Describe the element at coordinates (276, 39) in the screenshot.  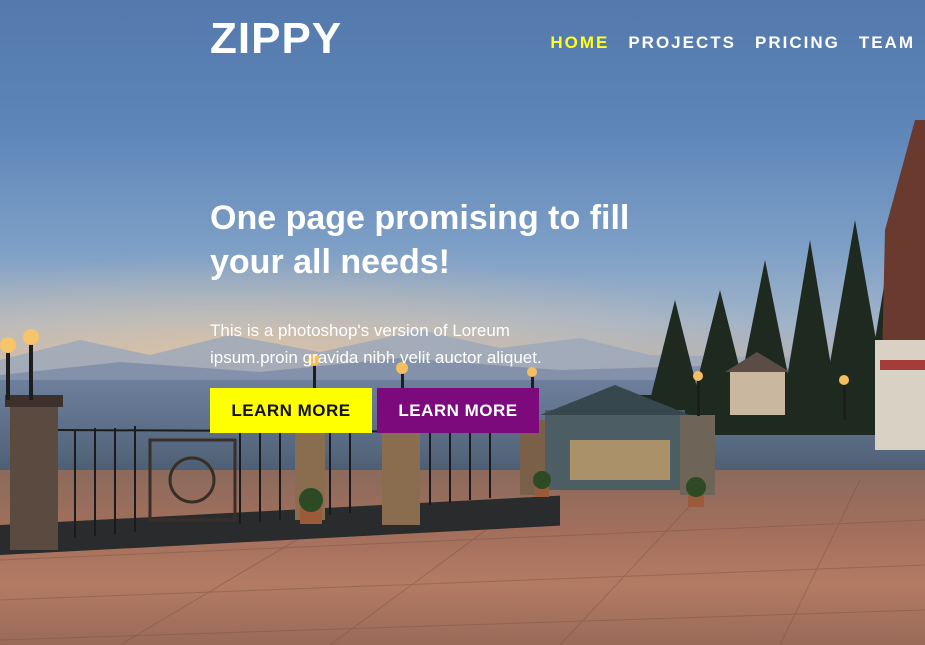
I see `brand-logo: ZIPPY` at that location.